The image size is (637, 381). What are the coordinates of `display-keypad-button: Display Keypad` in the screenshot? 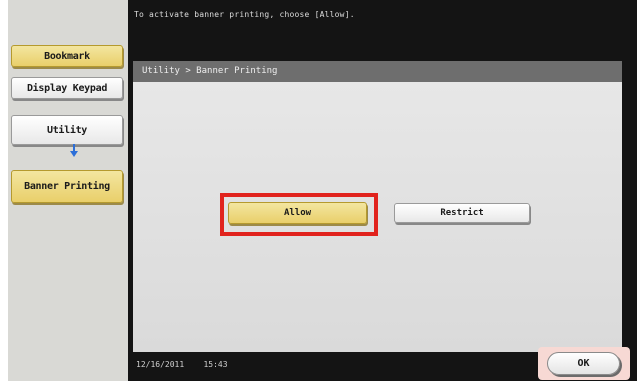 It's located at (67, 88).